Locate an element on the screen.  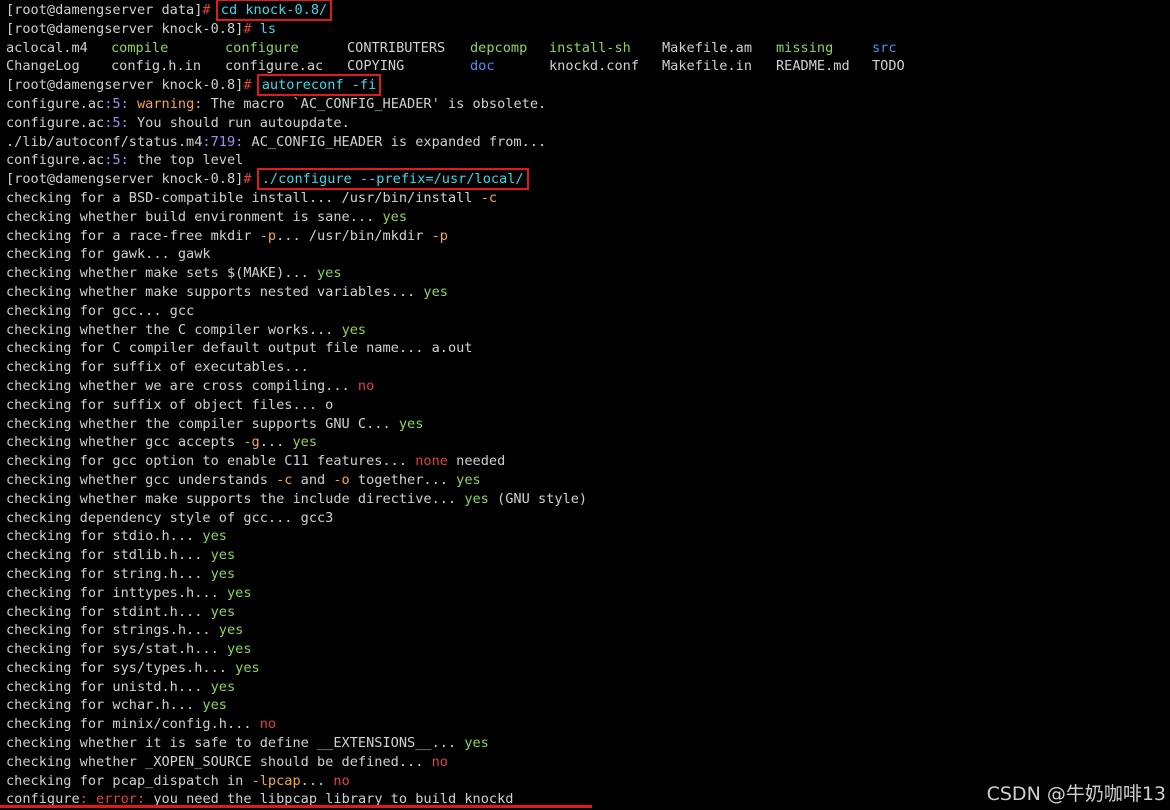
terminal-text: ls is located at coordinates (268, 28).